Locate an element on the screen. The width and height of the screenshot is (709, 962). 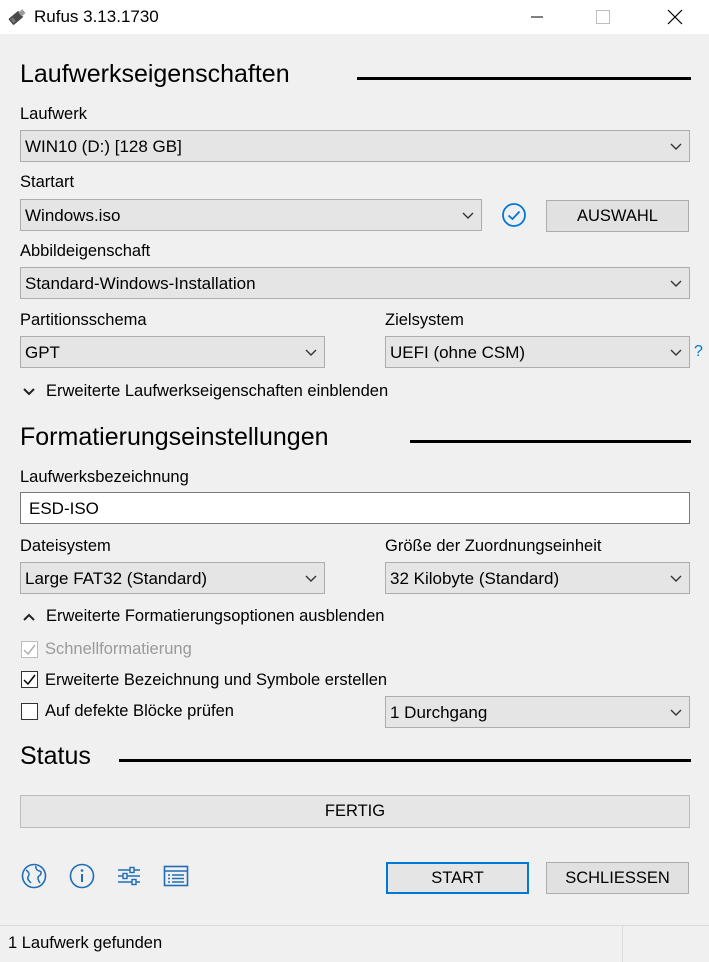
partition-scheme-select: GPT is located at coordinates (172, 352).